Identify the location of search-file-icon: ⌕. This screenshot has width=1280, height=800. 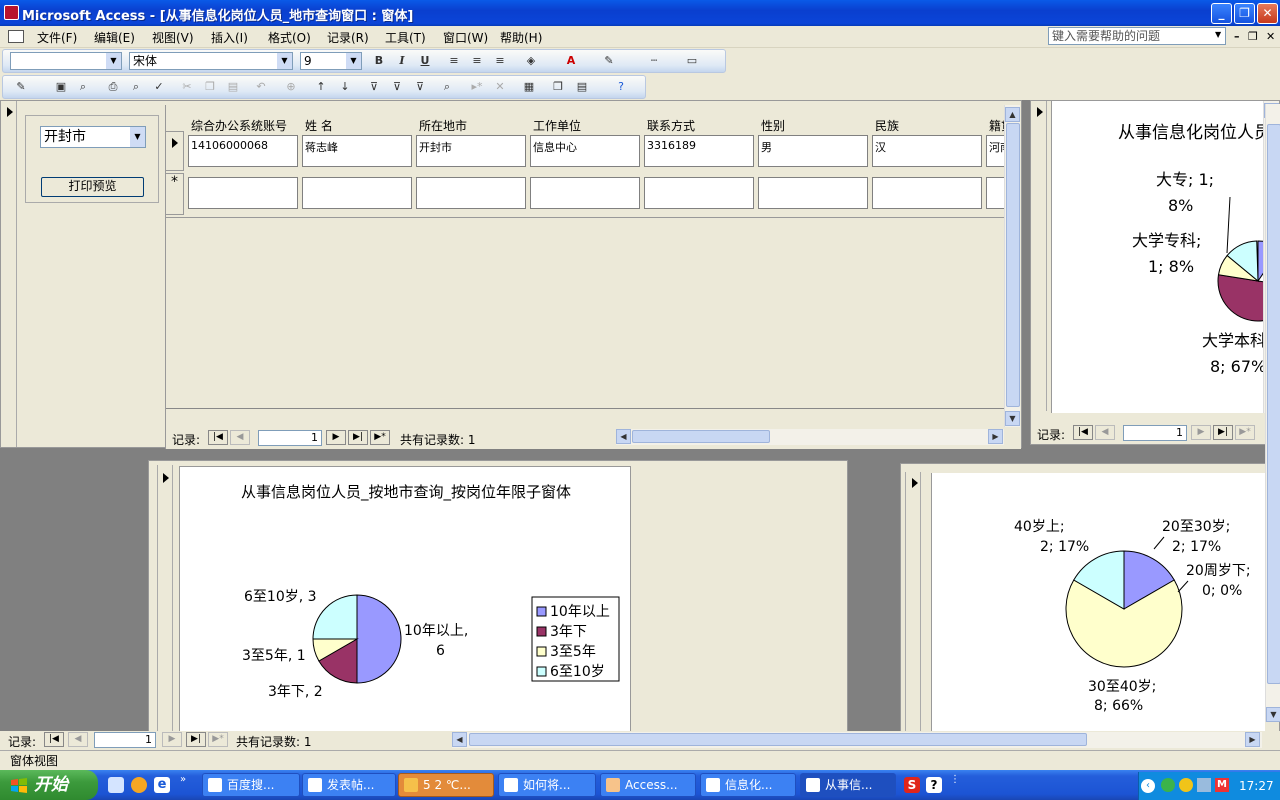
(83, 87).